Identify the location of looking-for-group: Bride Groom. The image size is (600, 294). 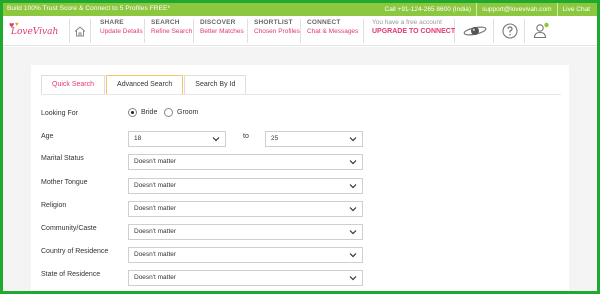
(178, 114).